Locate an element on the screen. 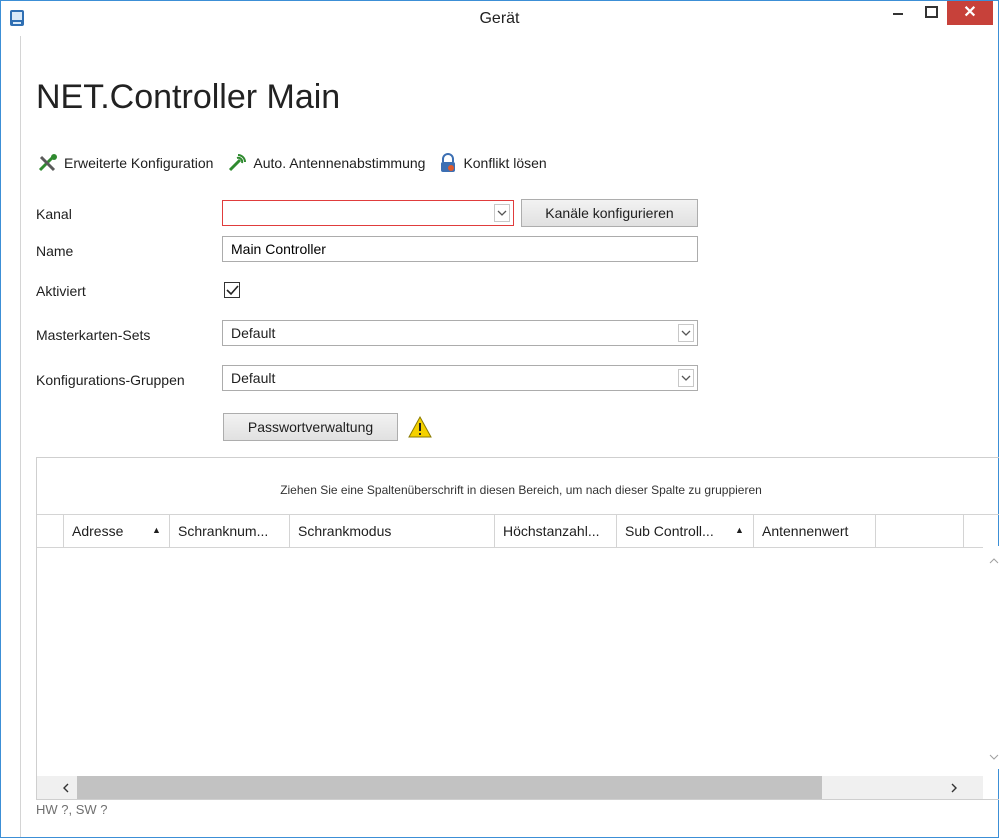  minimize-icon is located at coordinates (898, 14).